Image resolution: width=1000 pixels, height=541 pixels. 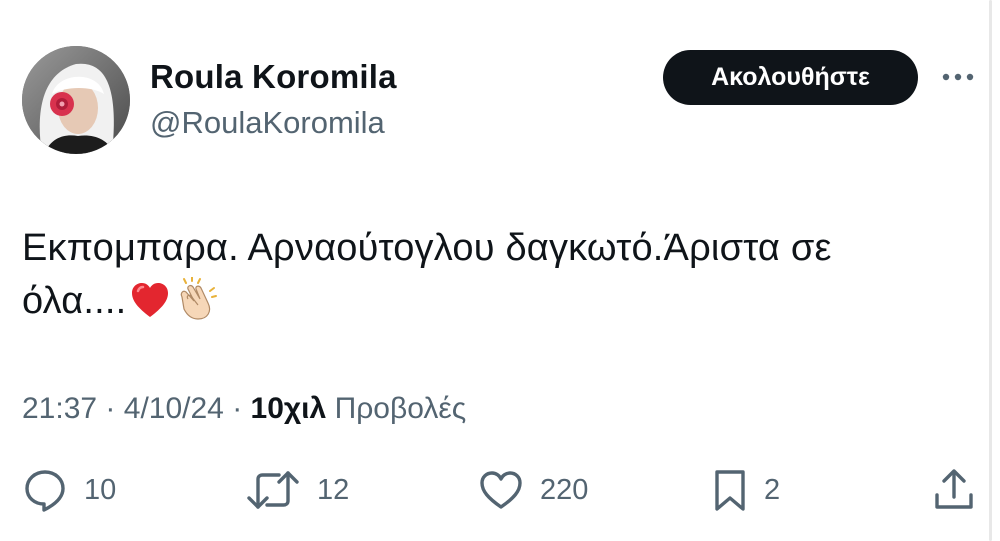 What do you see at coordinates (273, 77) in the screenshot?
I see `author-display-name: Roula Koromila` at bounding box center [273, 77].